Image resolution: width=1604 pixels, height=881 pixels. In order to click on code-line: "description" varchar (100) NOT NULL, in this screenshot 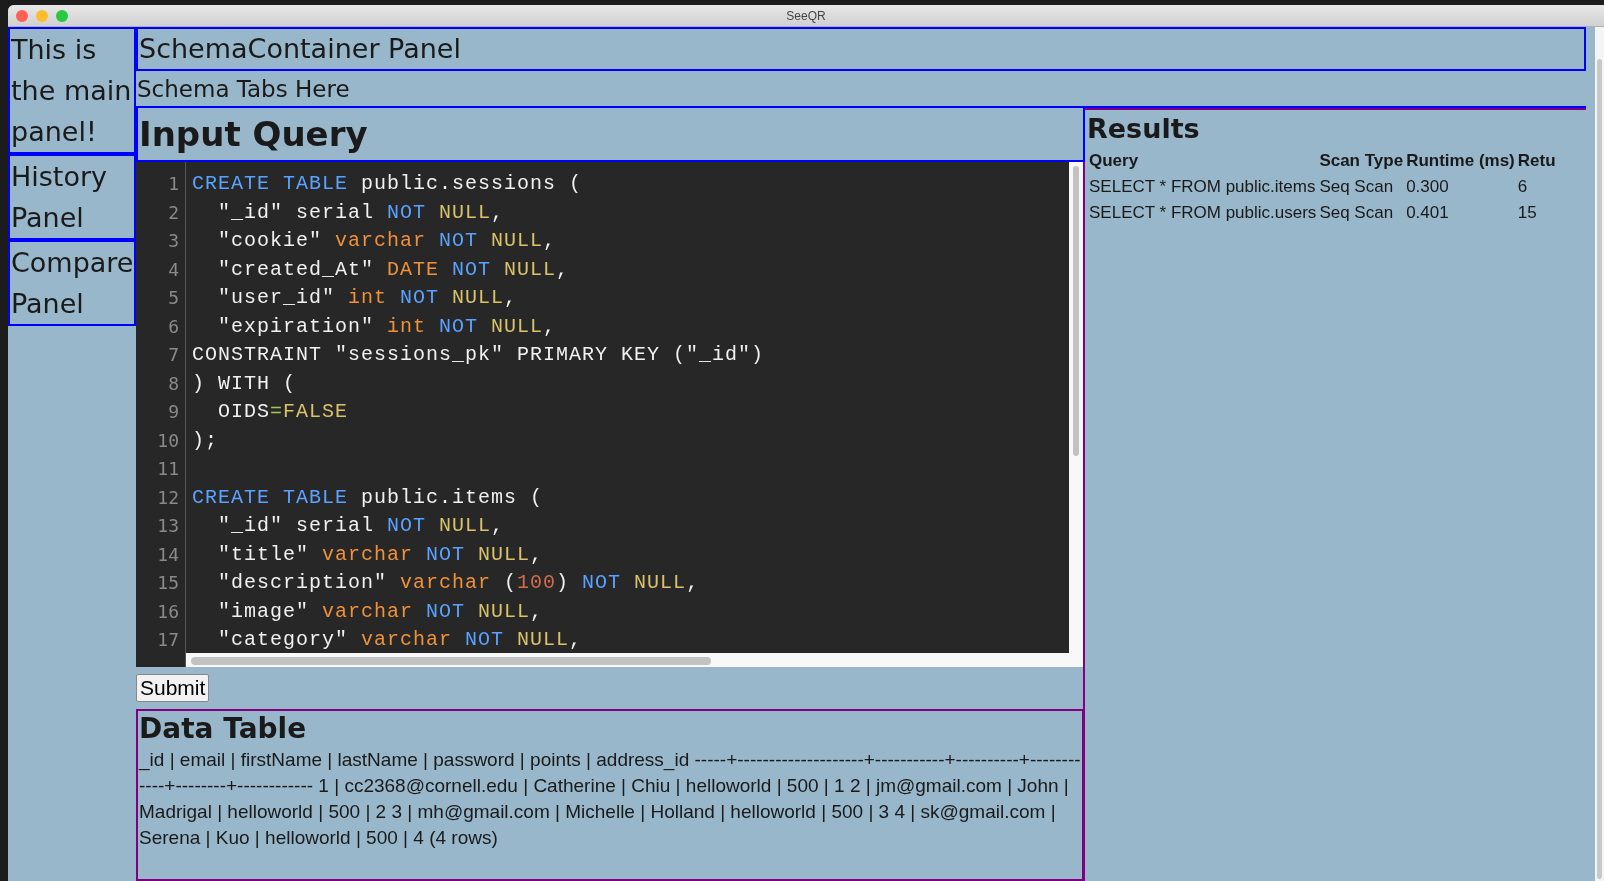, I will do `click(459, 583)`.